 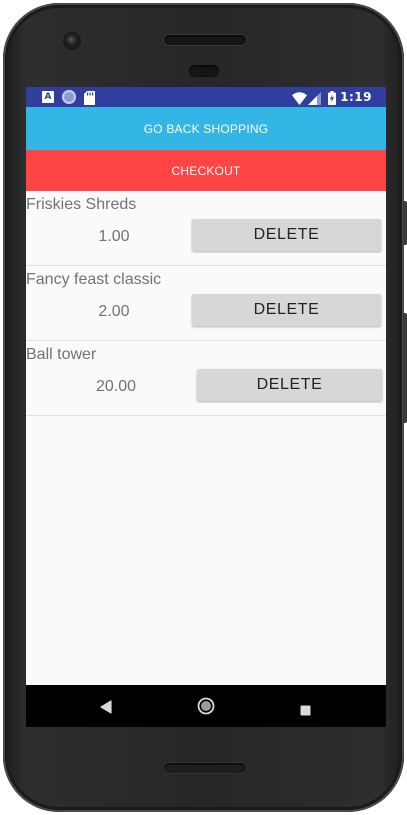 What do you see at coordinates (206, 170) in the screenshot?
I see `checkout-button: CHECKOUT` at bounding box center [206, 170].